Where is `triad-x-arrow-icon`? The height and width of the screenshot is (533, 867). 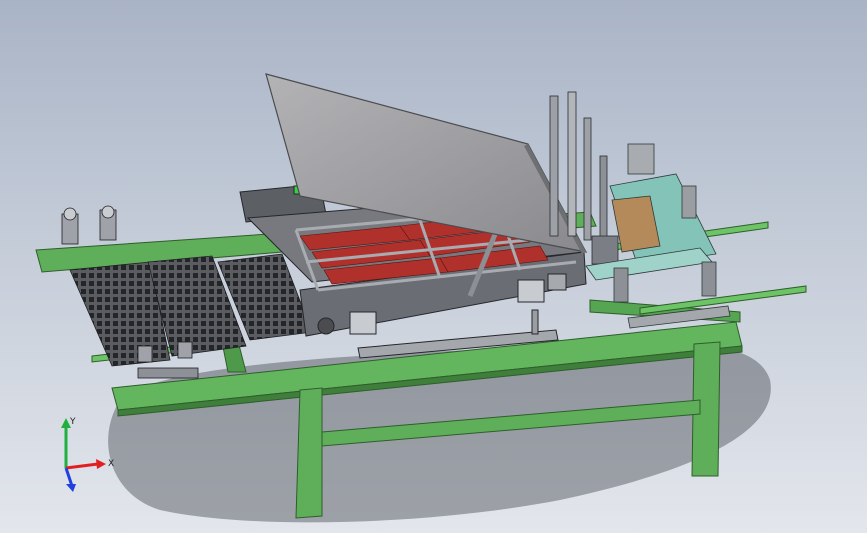
triad-x-arrow-icon is located at coordinates (101, 464).